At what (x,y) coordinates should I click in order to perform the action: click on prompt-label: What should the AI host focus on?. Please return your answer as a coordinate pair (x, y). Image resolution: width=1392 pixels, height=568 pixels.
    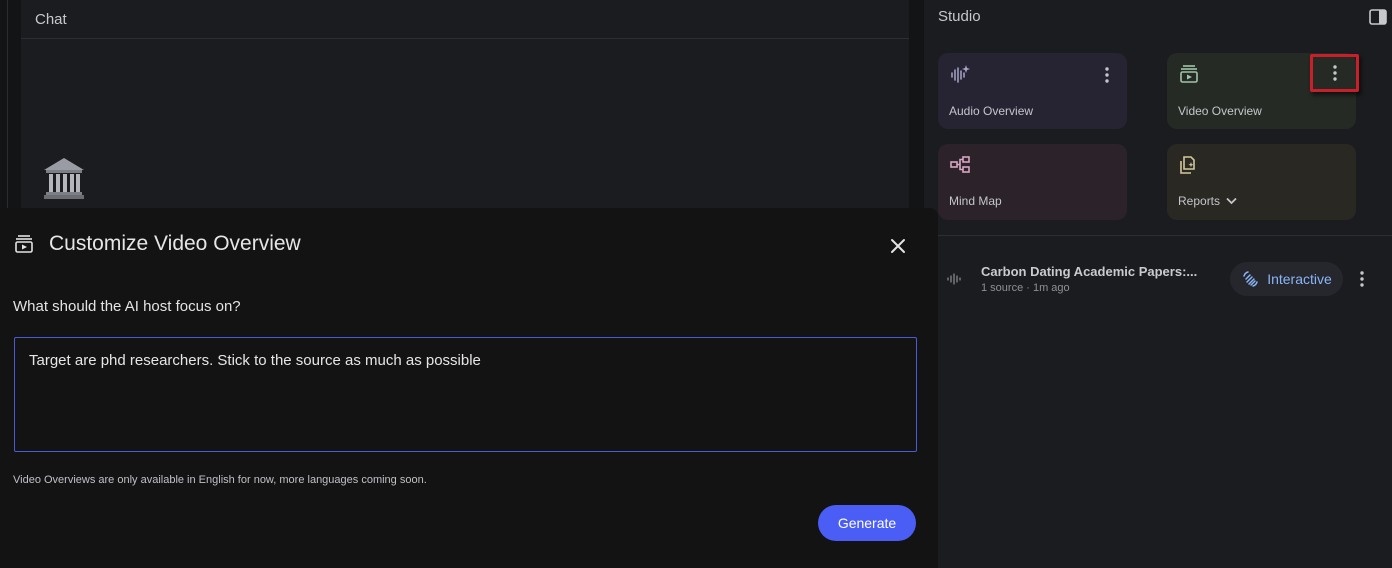
    Looking at the image, I should click on (127, 306).